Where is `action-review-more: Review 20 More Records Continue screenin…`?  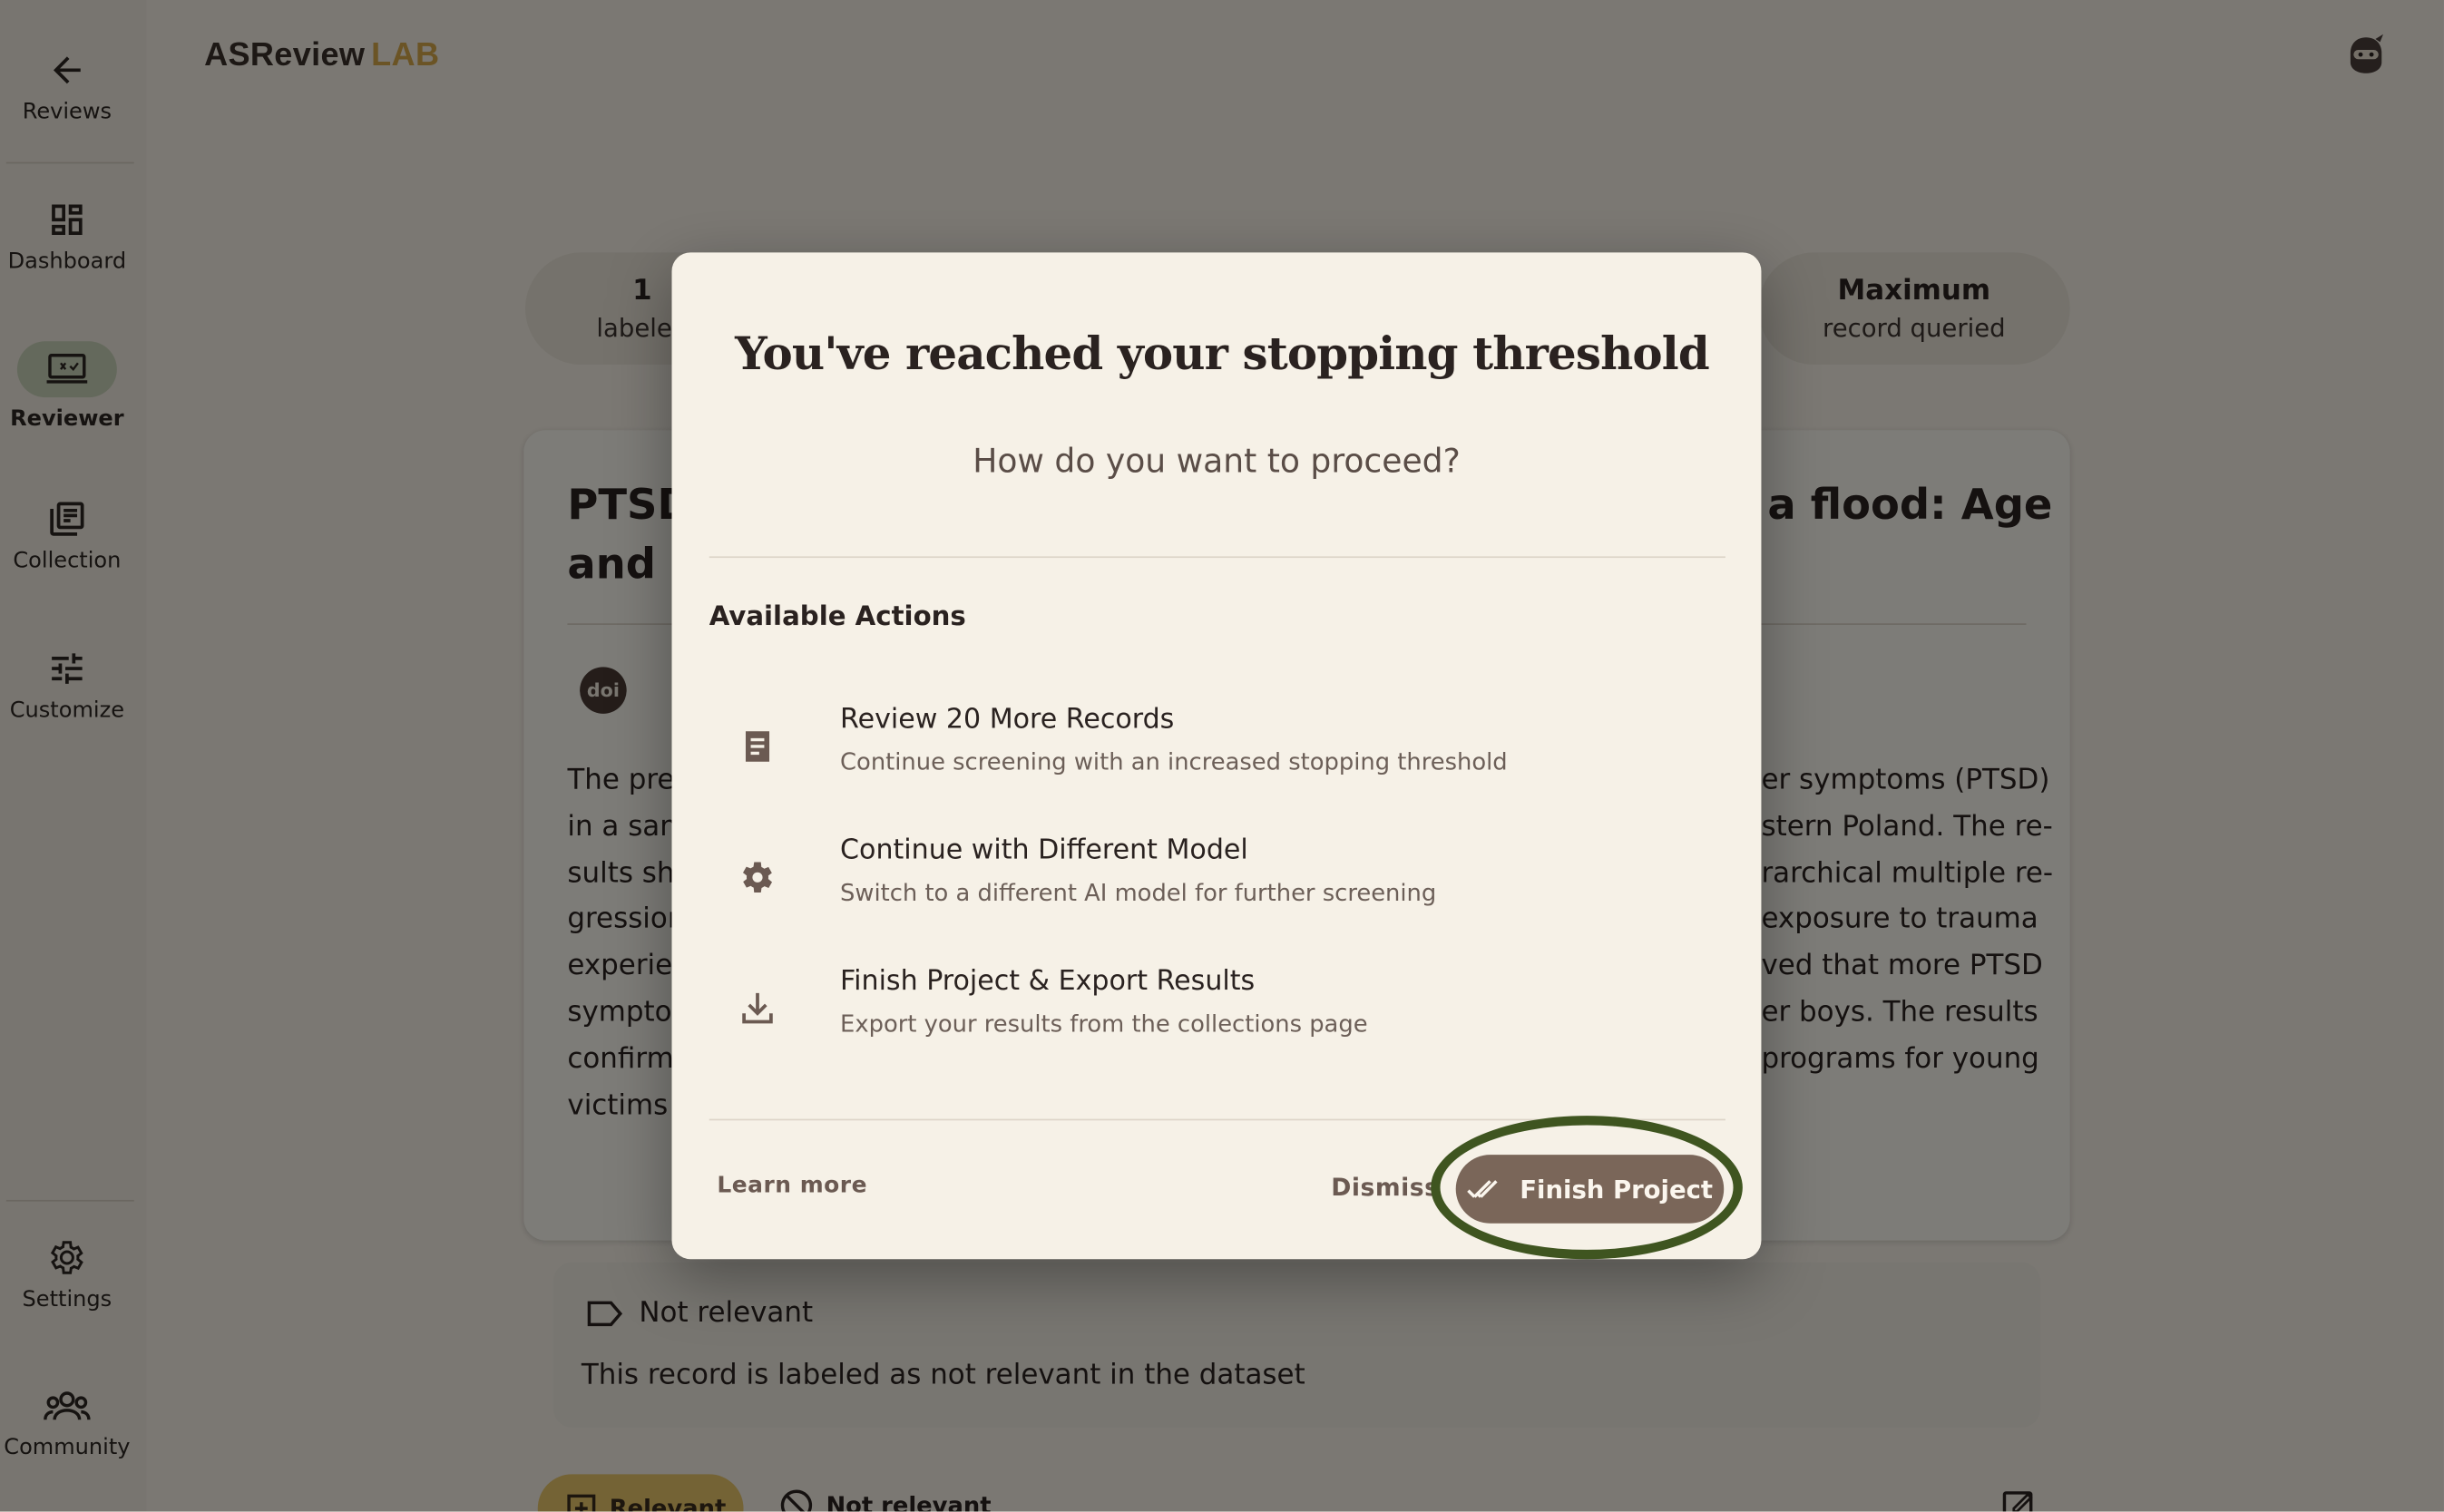
action-review-more: Review 20 More Records Continue screenin… is located at coordinates (1217, 759).